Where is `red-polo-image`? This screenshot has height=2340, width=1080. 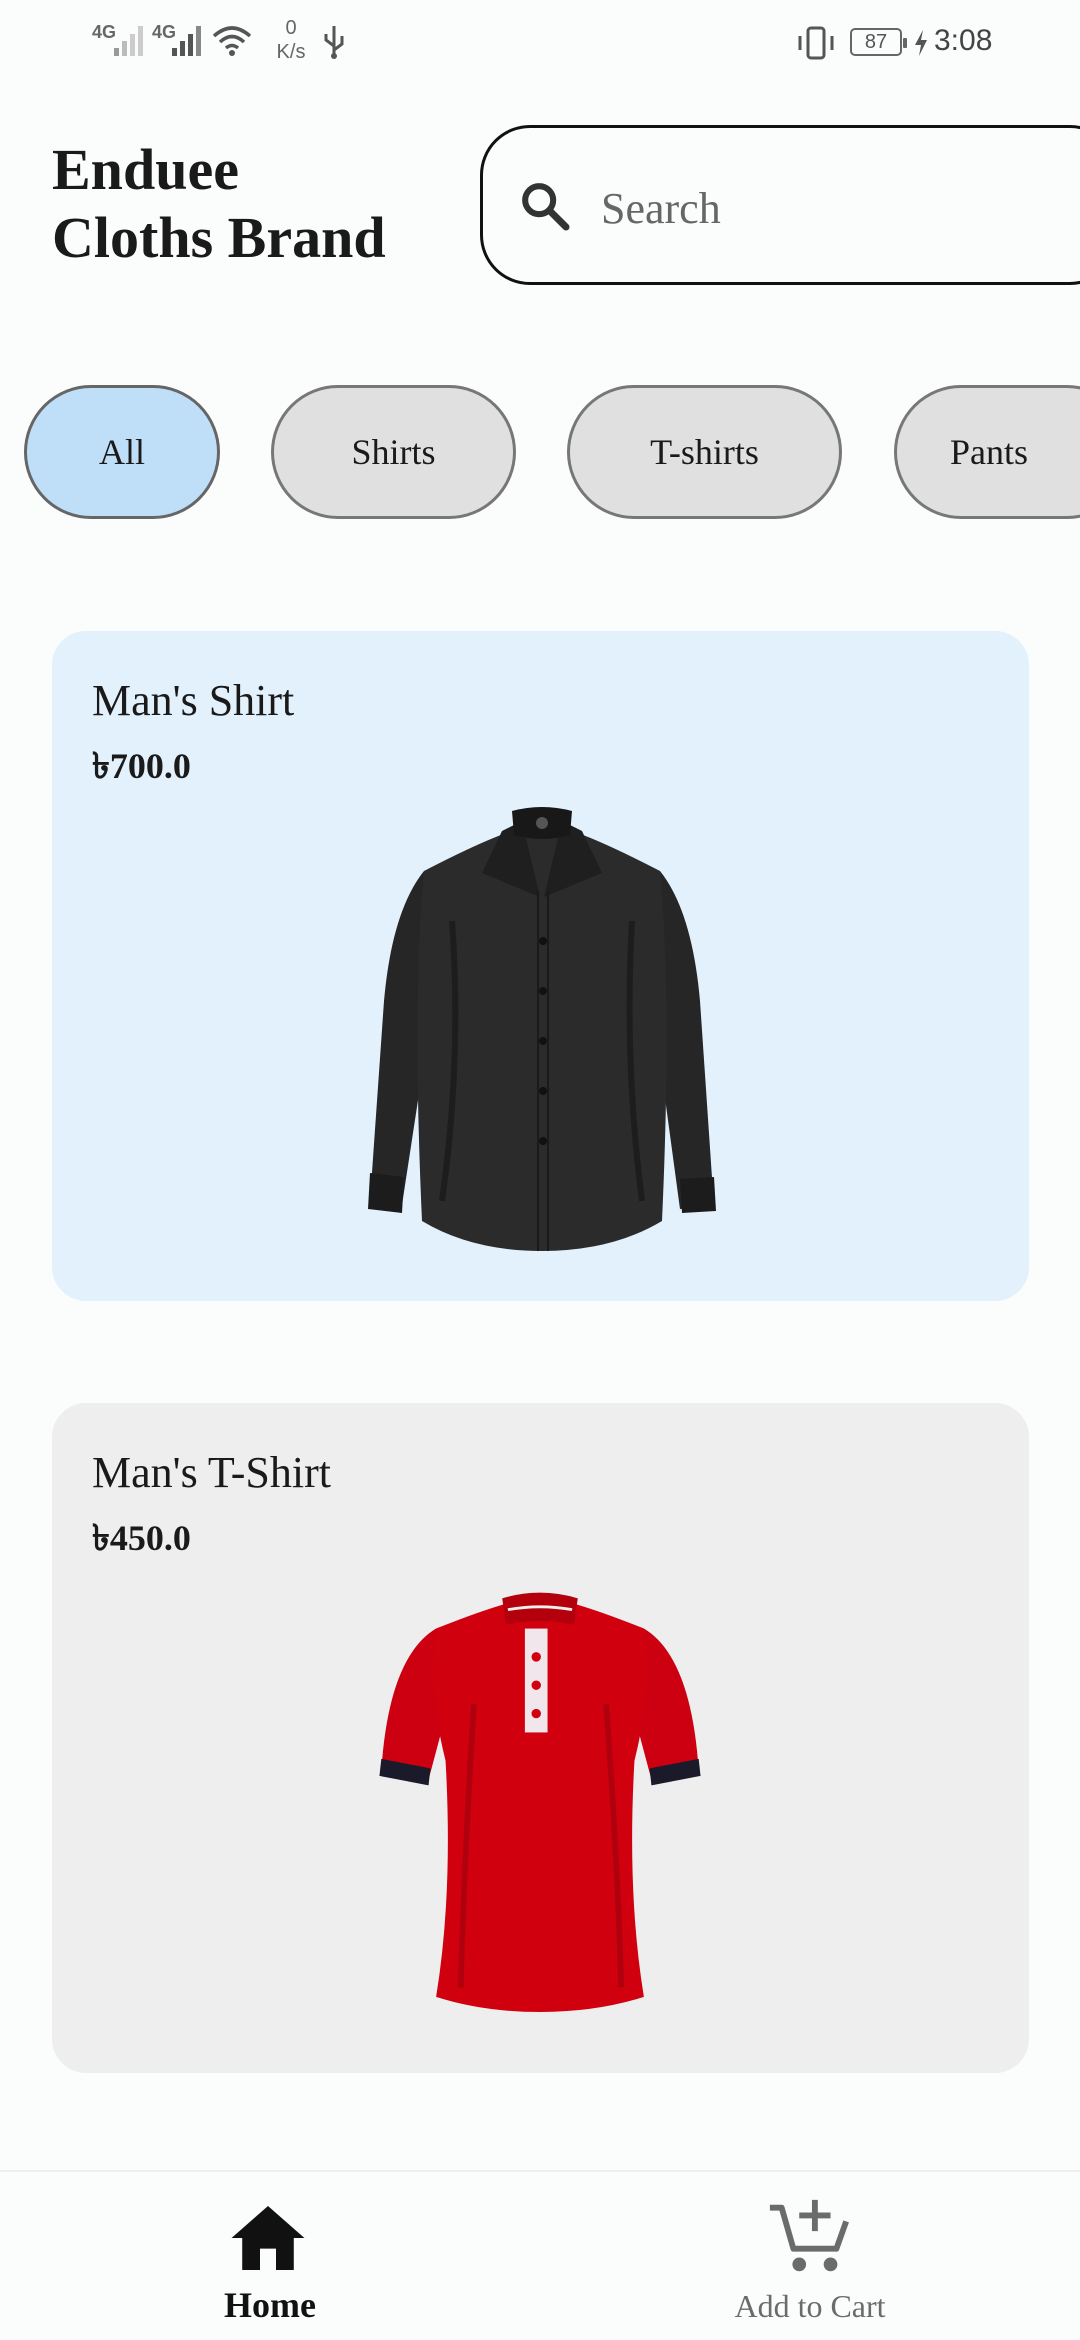 red-polo-image is located at coordinates (540, 1802).